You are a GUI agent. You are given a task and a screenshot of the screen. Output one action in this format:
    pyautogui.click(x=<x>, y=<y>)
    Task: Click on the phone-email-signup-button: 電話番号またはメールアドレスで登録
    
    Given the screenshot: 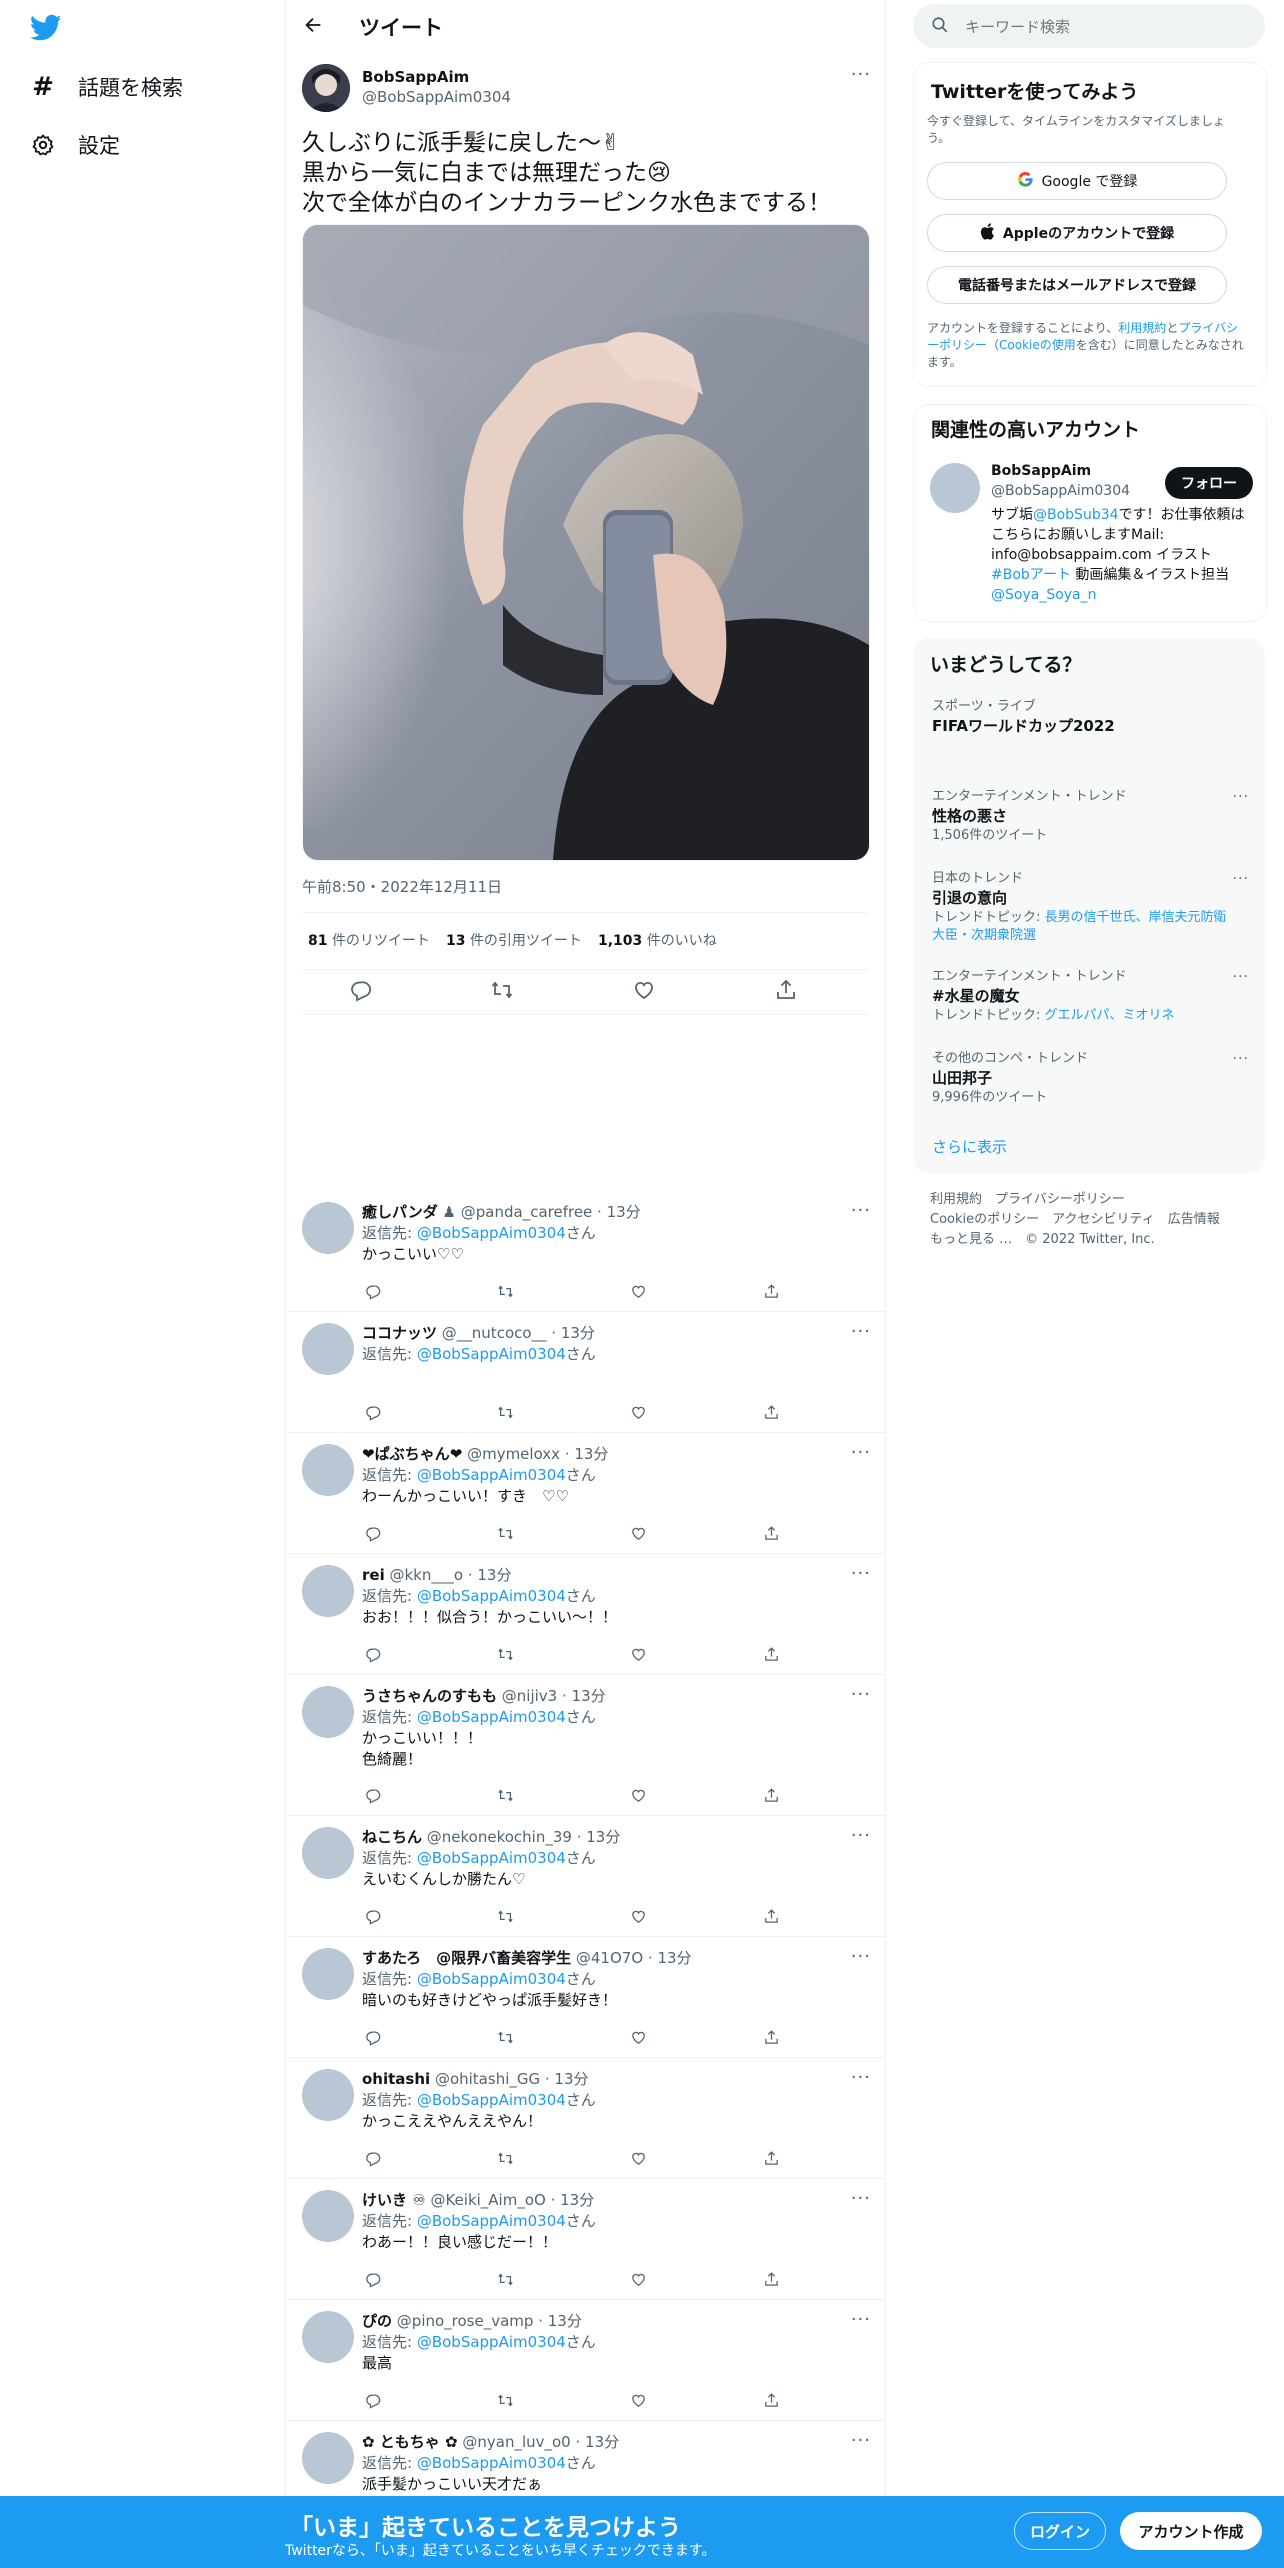 What is the action you would take?
    pyautogui.click(x=1077, y=285)
    